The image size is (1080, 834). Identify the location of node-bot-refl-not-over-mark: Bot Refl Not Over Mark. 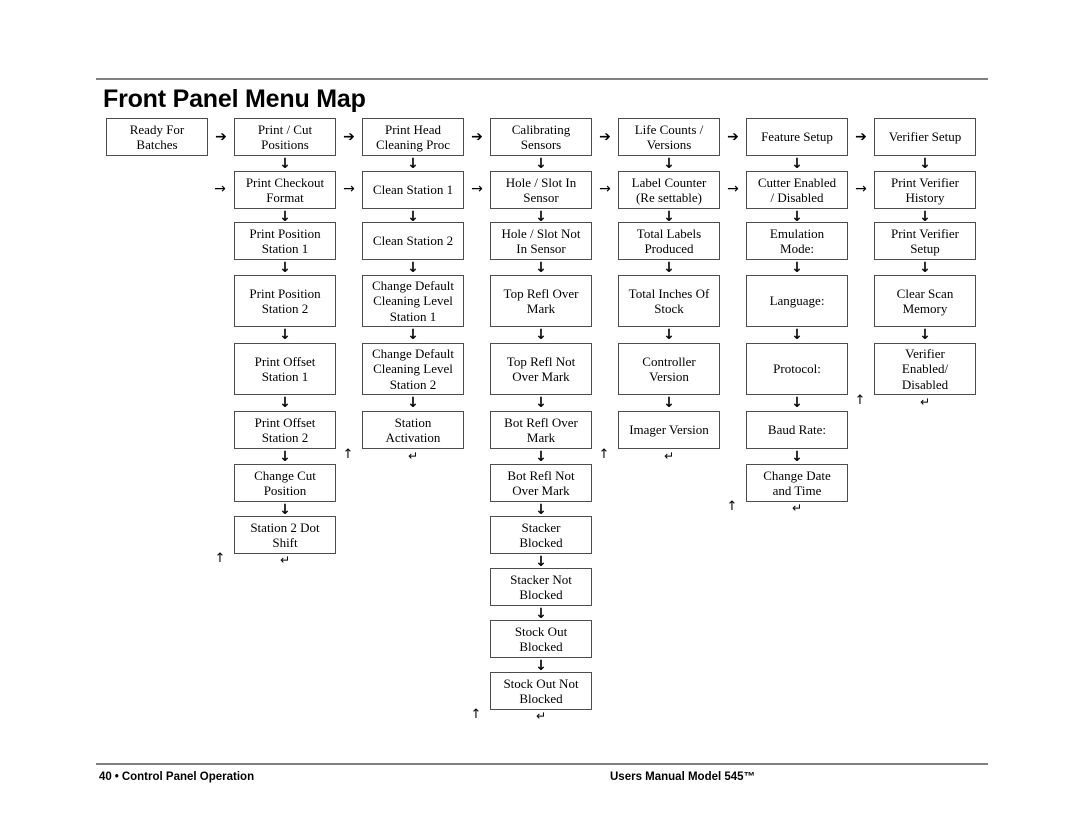
(541, 483).